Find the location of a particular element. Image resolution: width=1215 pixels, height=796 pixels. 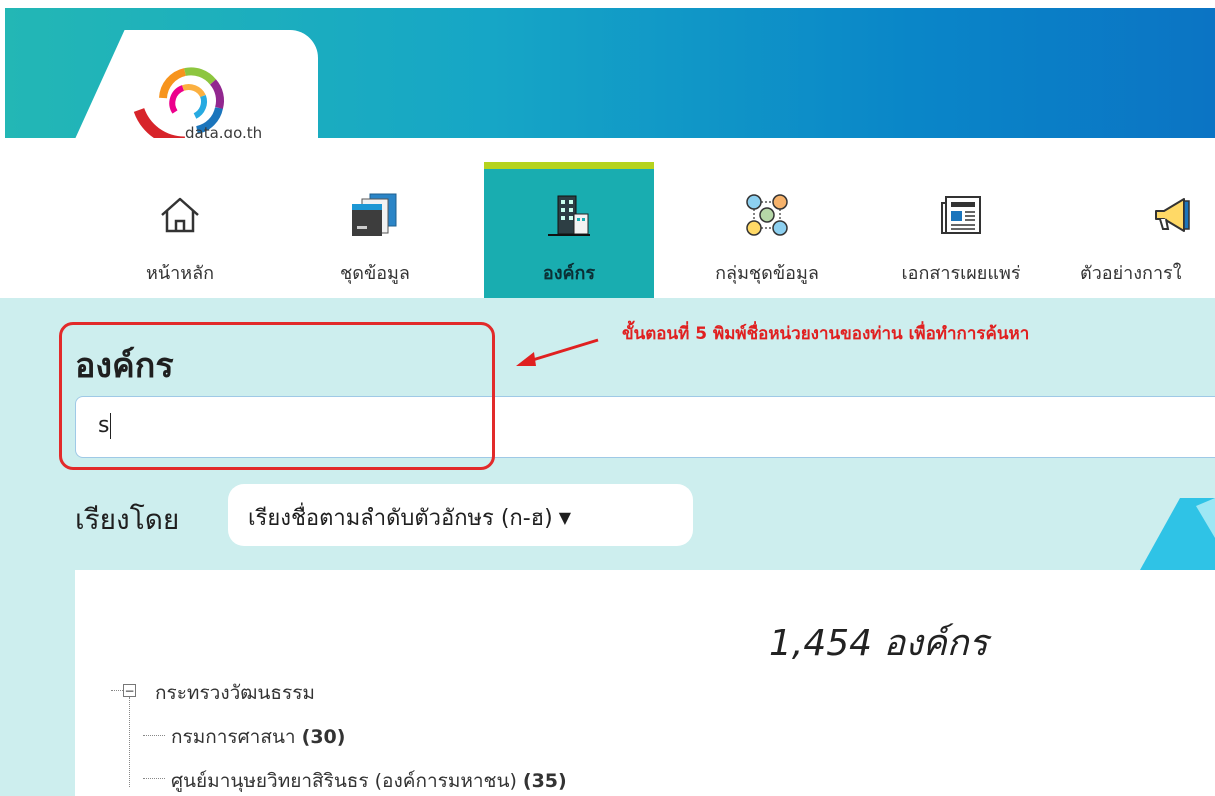

nav-label-showcases: ตัวอย่างการใ is located at coordinates (1131, 273).